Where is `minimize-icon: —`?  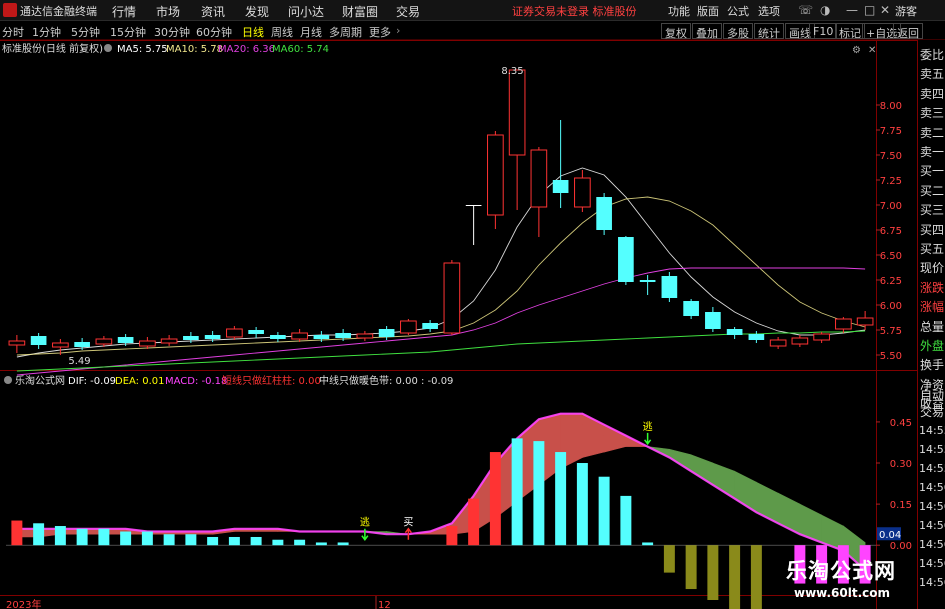 minimize-icon: — is located at coordinates (852, 10).